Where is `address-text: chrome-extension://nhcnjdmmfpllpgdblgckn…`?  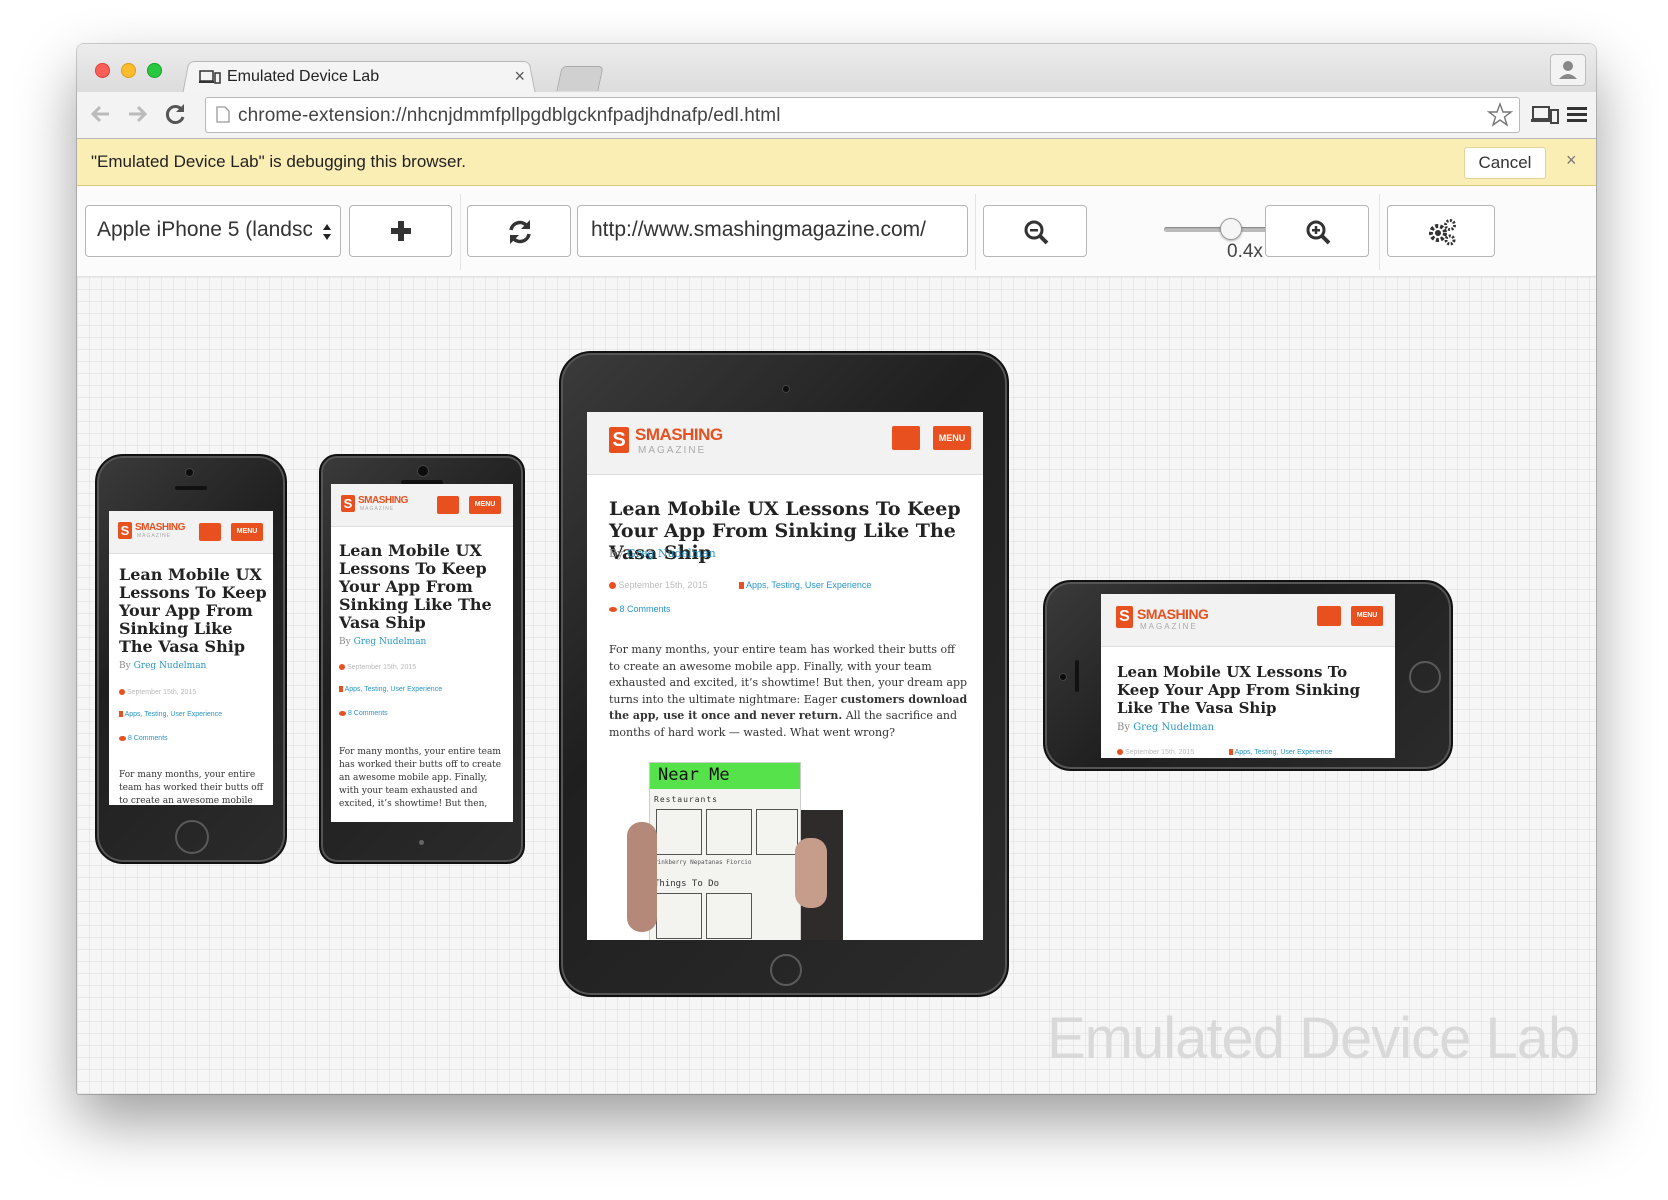
address-text: chrome-extension://nhcnjdmmfpllpgdblgckn… is located at coordinates (509, 116).